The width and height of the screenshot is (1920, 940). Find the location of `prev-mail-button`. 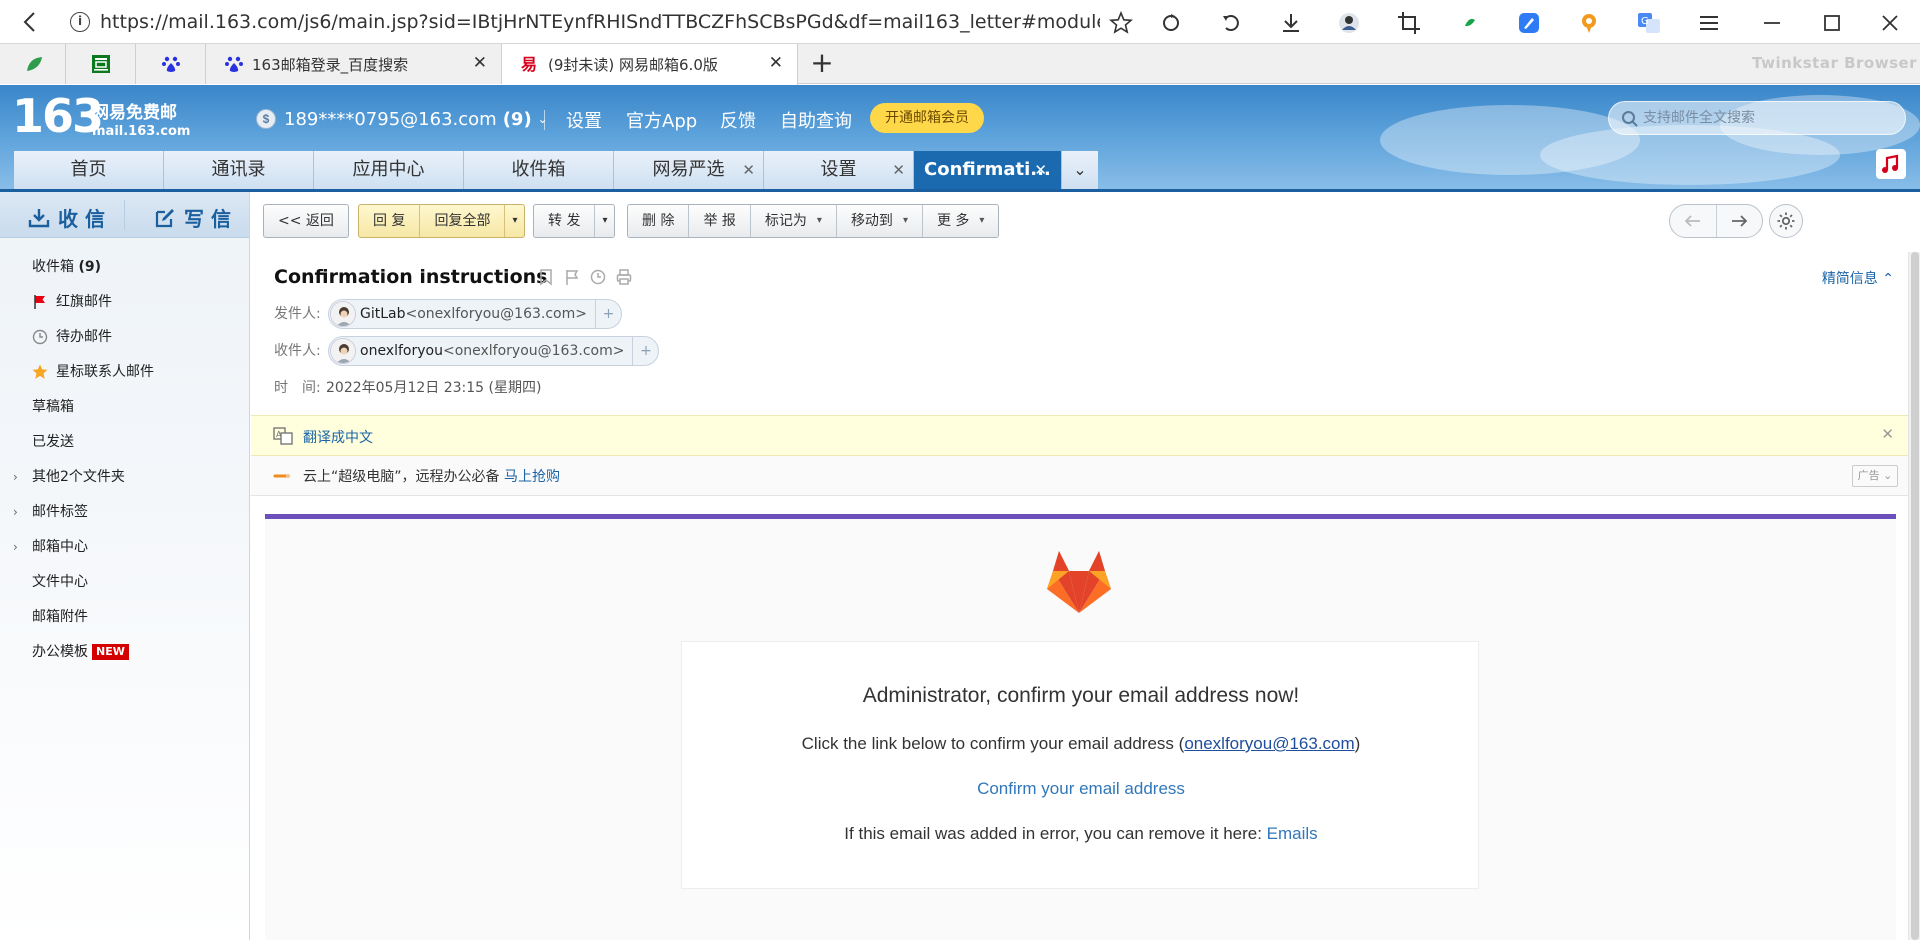

prev-mail-button is located at coordinates (1693, 221).